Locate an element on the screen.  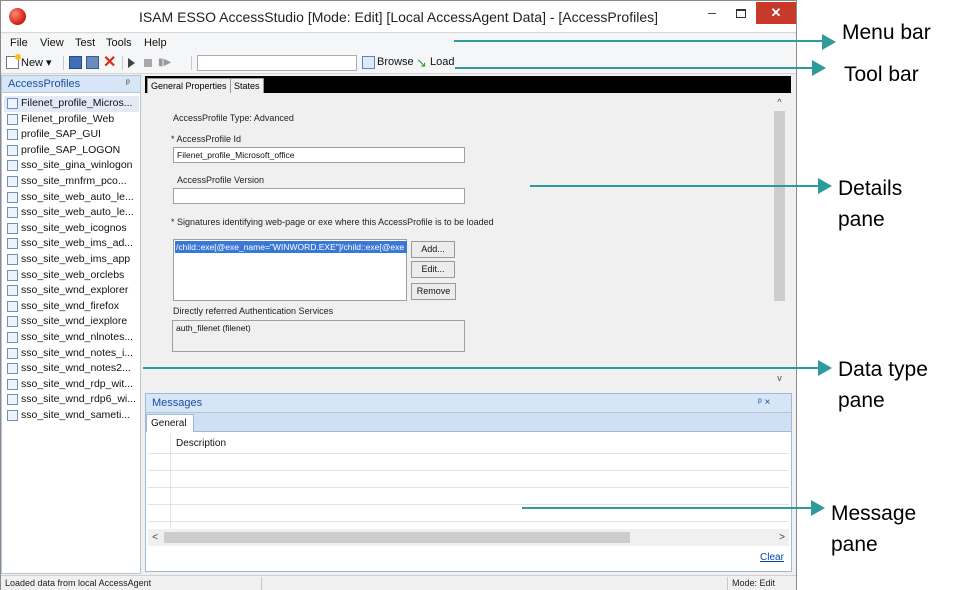
description-column-header: Description is located at coordinates (201, 443).